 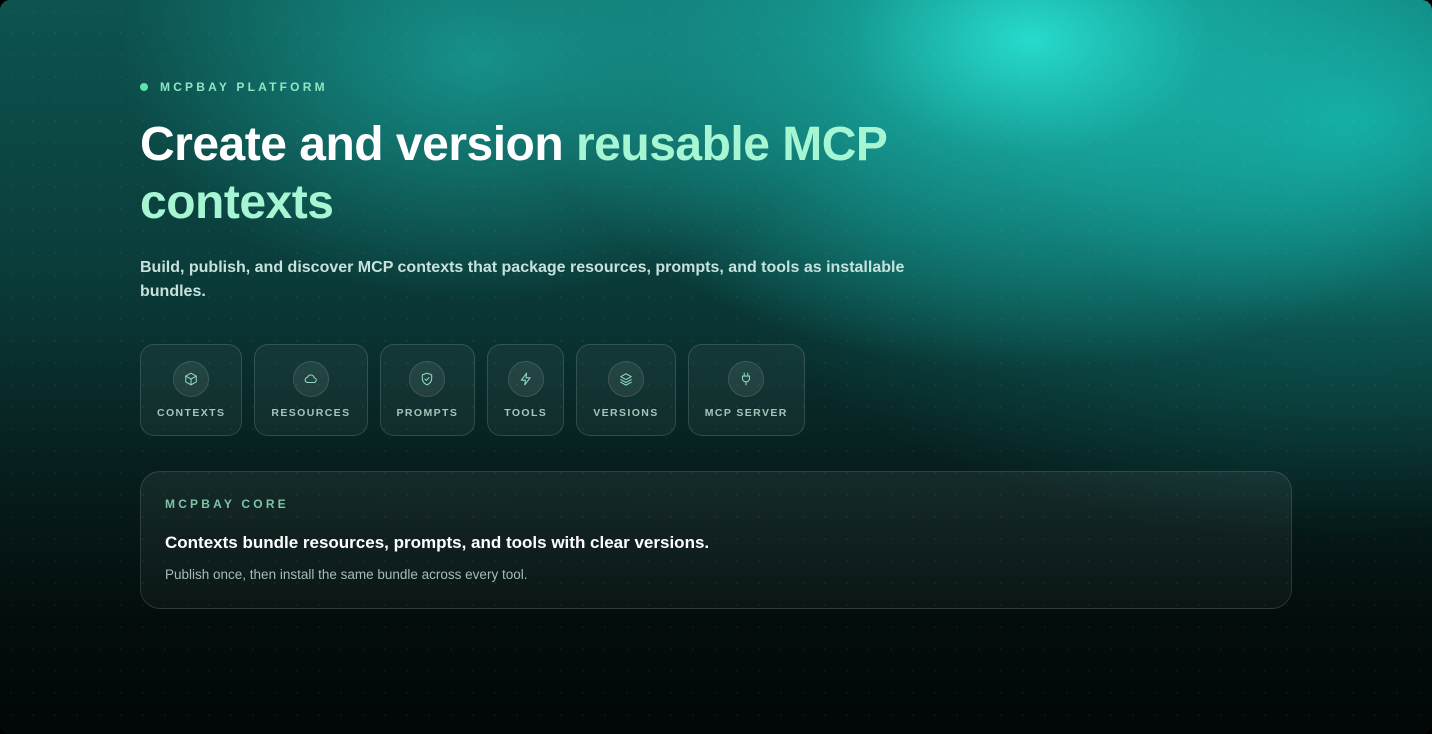 What do you see at coordinates (191, 413) in the screenshot?
I see `chip-label: CONTEXTS` at bounding box center [191, 413].